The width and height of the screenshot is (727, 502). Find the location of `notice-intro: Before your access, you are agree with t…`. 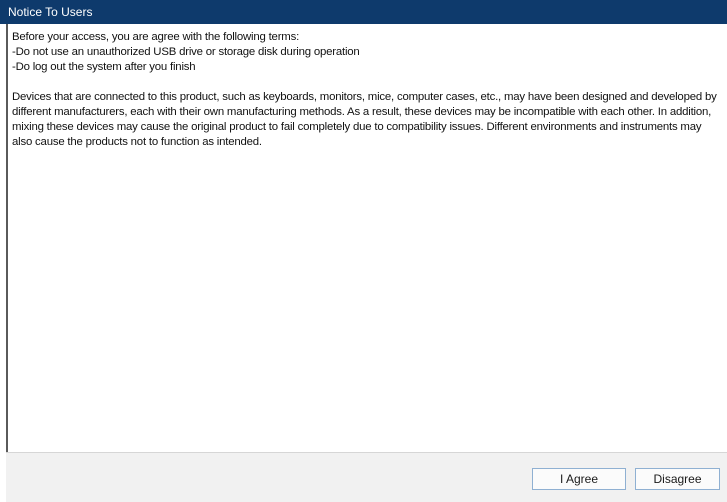

notice-intro: Before your access, you are agree with t… is located at coordinates (156, 37).